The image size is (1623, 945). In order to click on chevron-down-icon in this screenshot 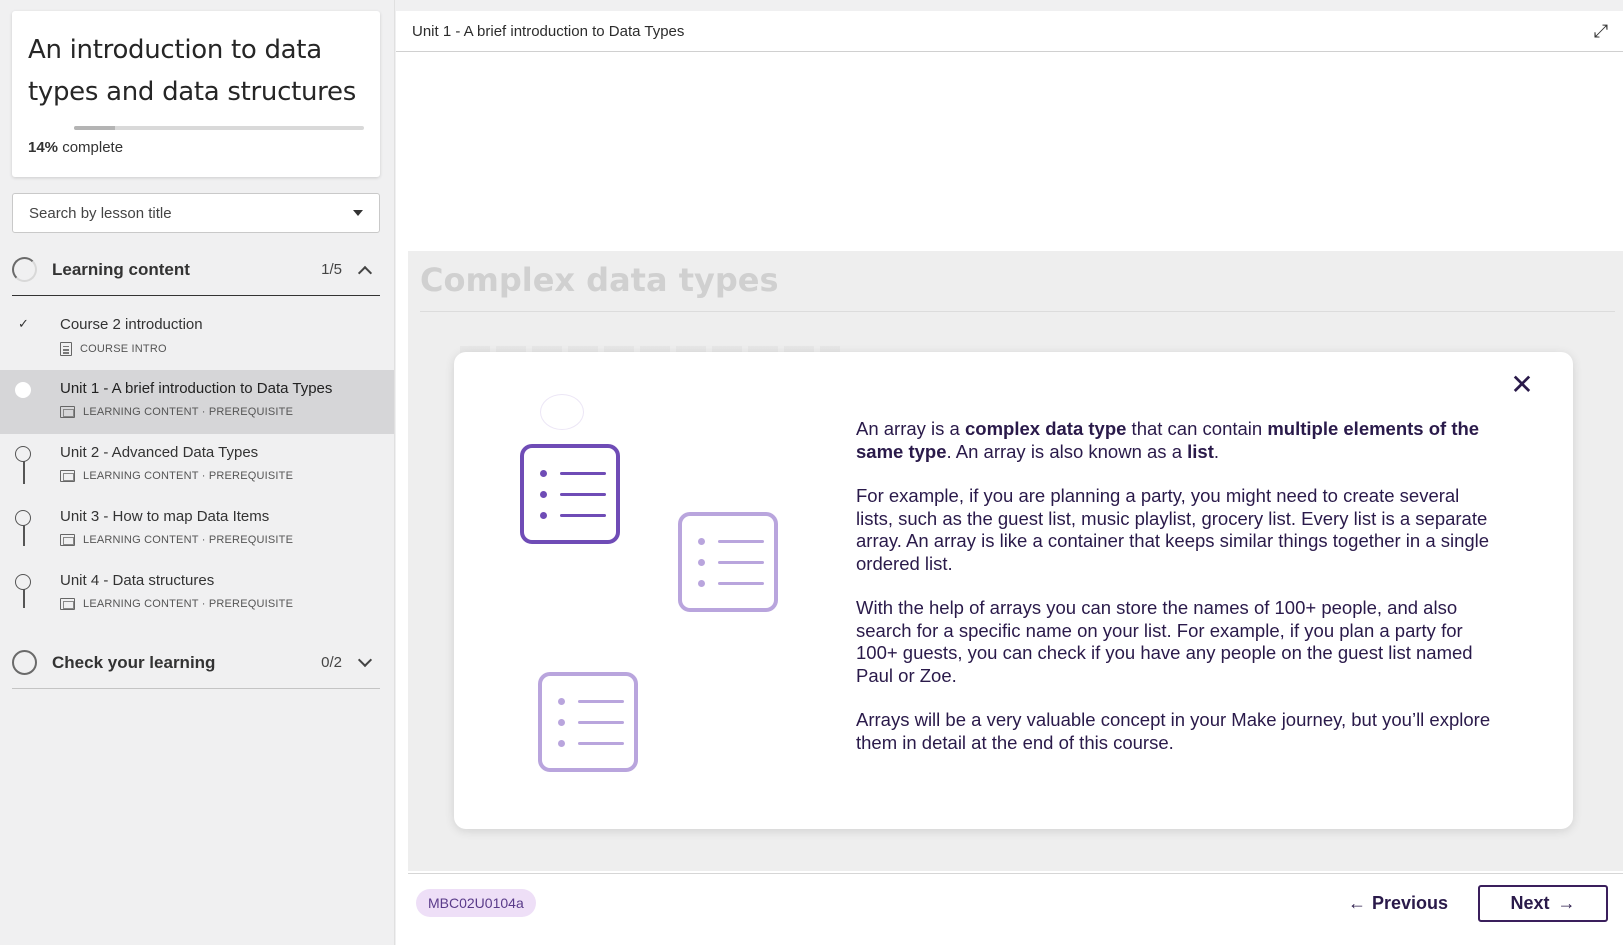, I will do `click(365, 659)`.